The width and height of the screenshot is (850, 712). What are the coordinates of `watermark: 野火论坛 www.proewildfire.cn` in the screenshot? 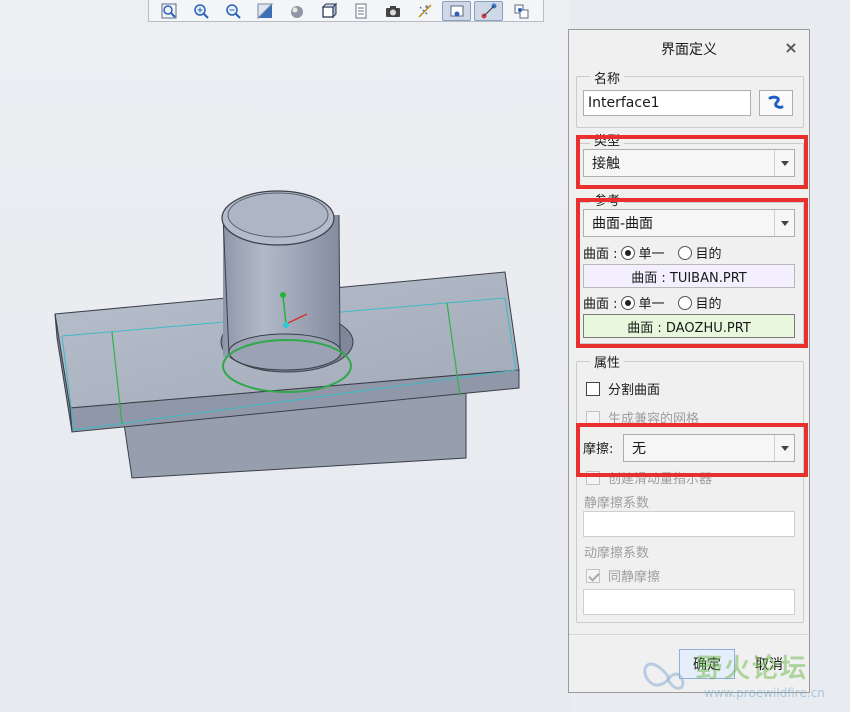 It's located at (743, 678).